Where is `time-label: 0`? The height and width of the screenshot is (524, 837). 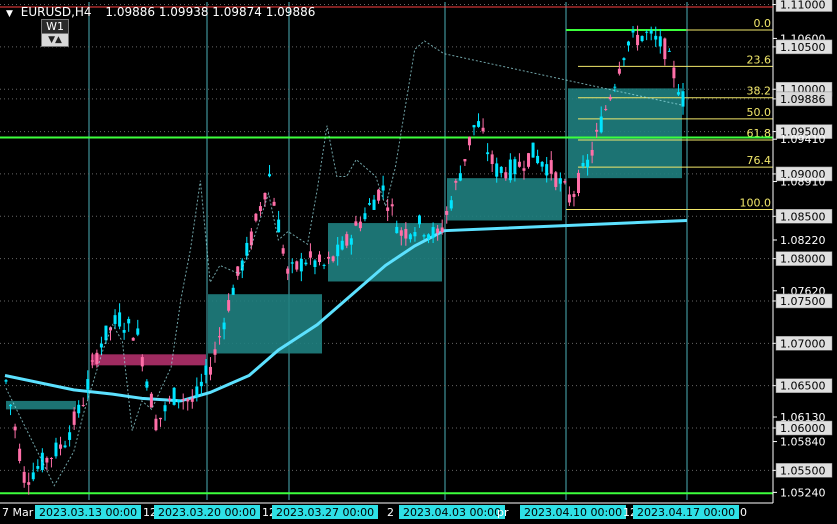
time-label: 0 is located at coordinates (743, 512).